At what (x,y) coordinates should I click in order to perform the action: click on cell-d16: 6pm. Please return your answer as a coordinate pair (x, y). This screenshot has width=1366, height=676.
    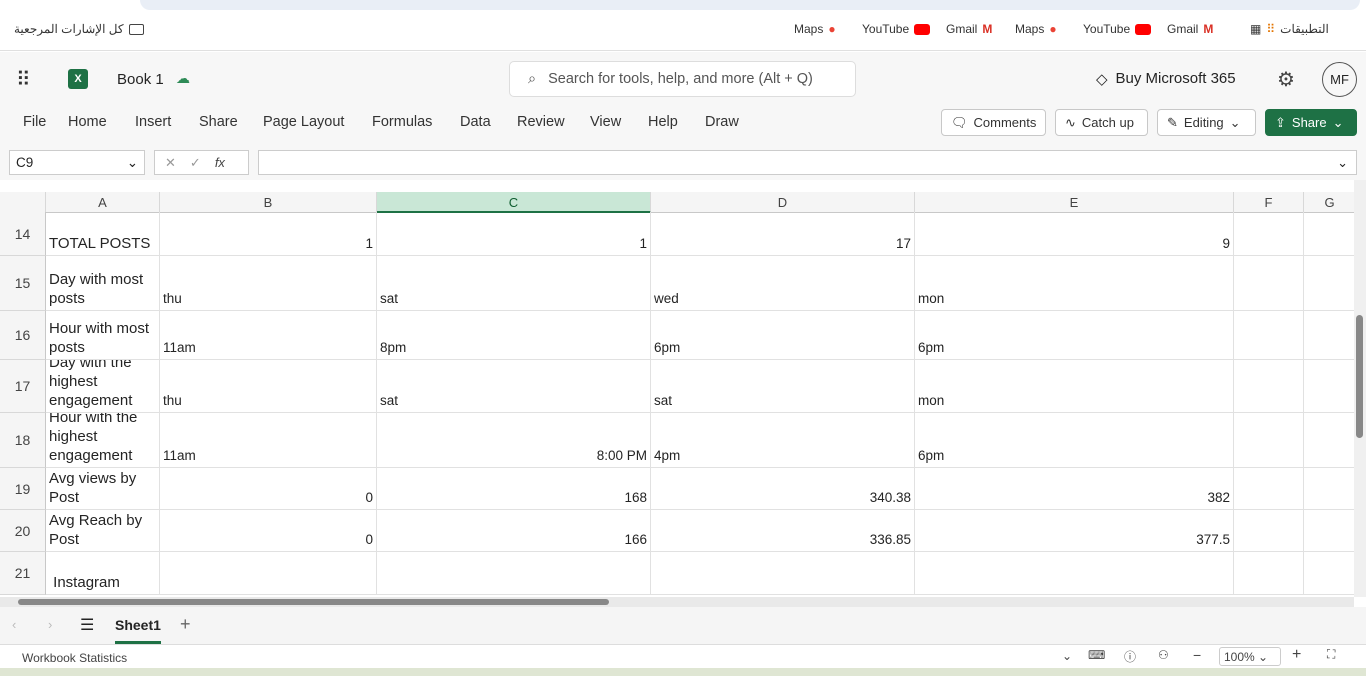
    Looking at the image, I should click on (783, 335).